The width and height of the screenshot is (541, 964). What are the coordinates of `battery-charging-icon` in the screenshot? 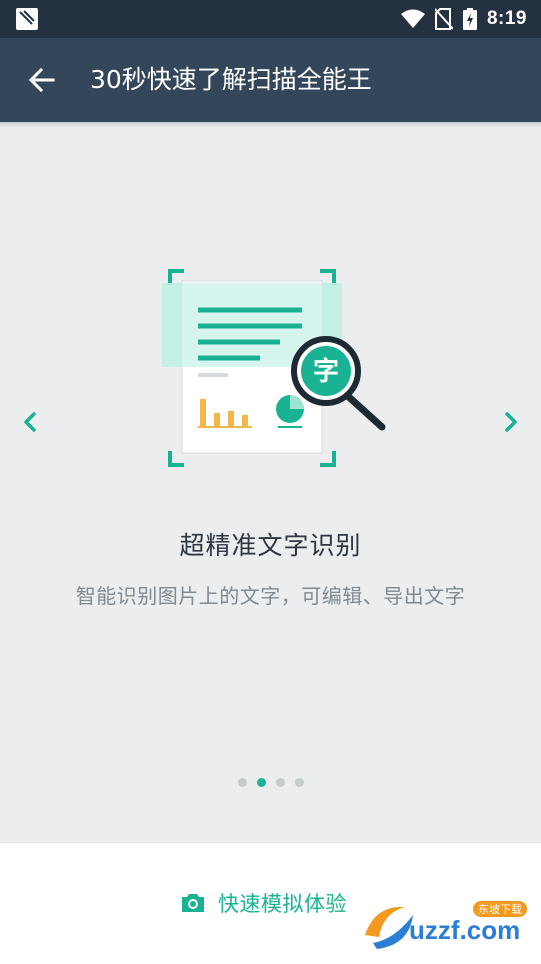 It's located at (469, 19).